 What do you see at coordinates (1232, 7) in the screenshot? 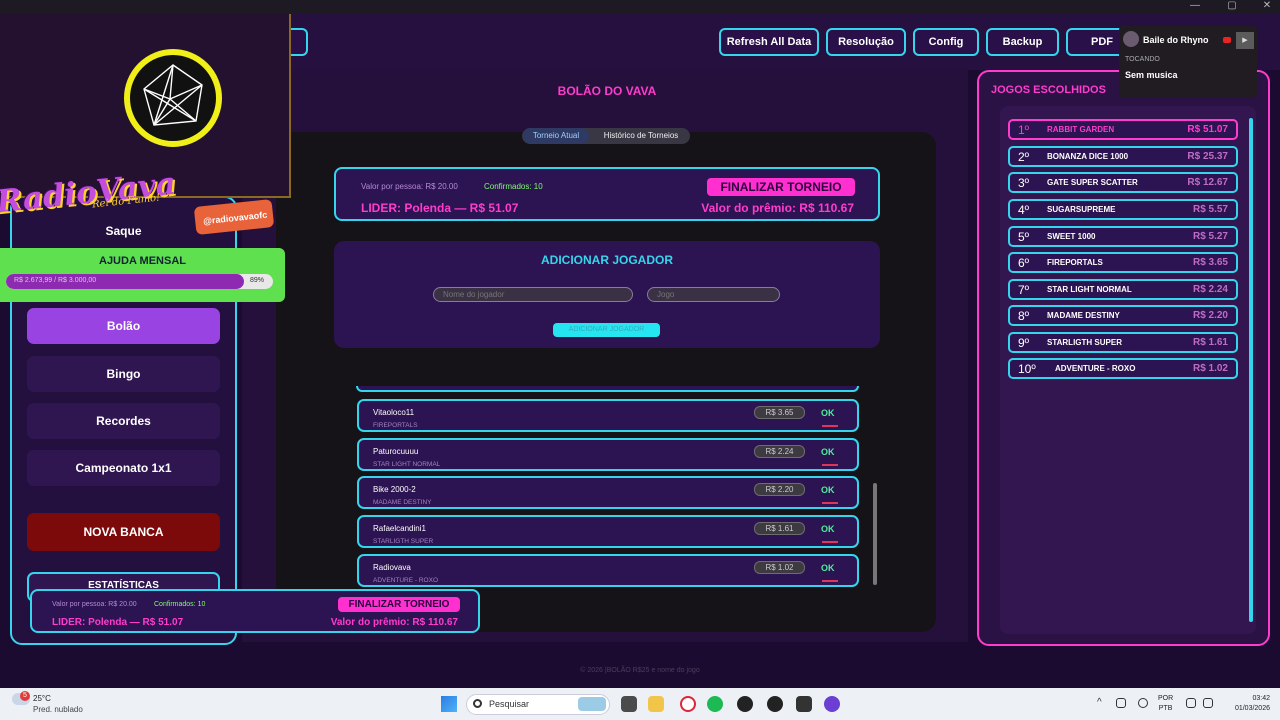
I see `maximize-icon: ▢` at bounding box center [1232, 7].